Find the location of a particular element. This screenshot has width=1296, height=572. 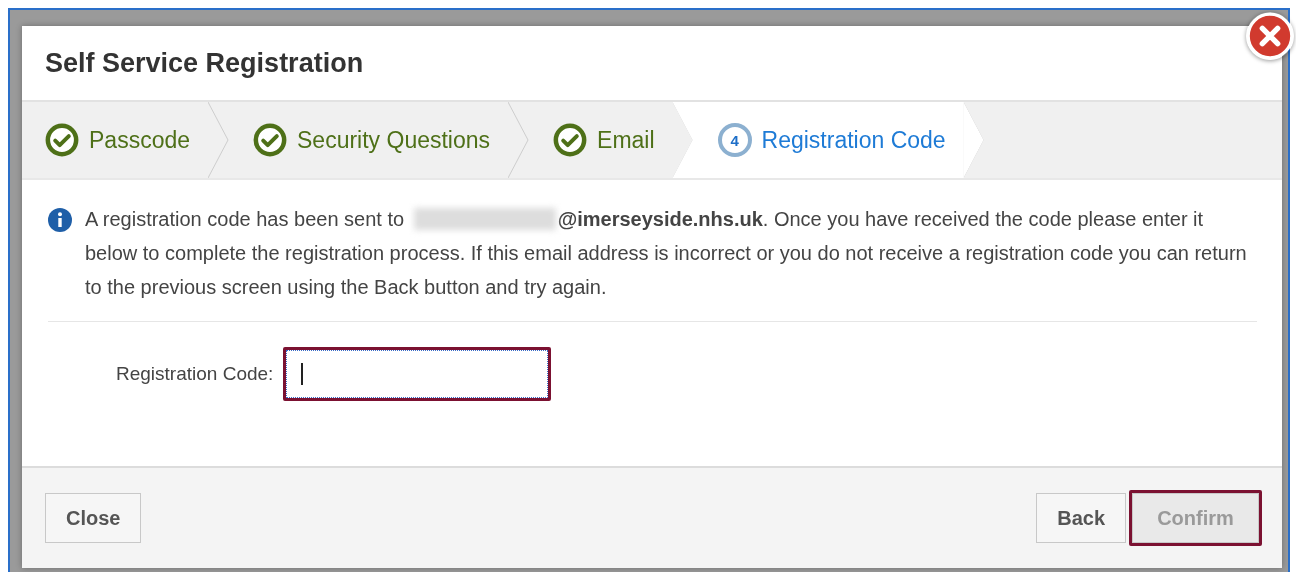

message-text: A registration code has been sent to @imerseyside.nhs.uk. Once you have received the code please enter it below to complete the registration process. If this email address is incorrect or you do not receive a registration code you can return to the previous screen using the Back button and try again. is located at coordinates (666, 253).